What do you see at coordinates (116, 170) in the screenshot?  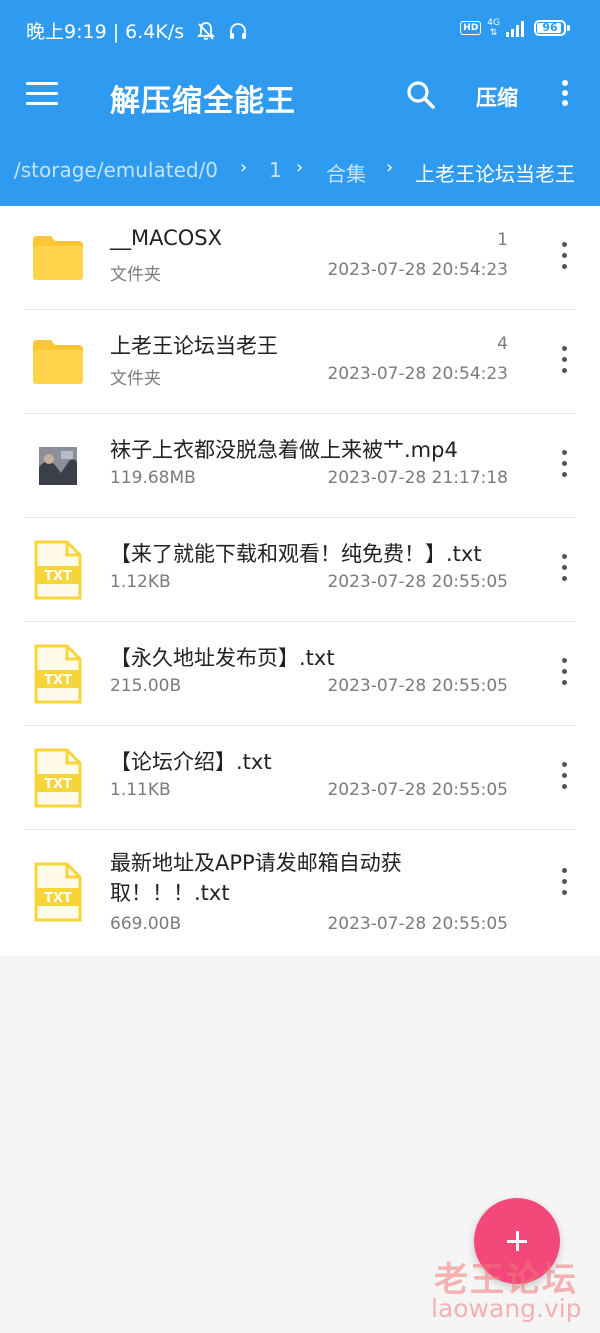 I see `breadcrumb-item-root: /storage/emulated/0` at bounding box center [116, 170].